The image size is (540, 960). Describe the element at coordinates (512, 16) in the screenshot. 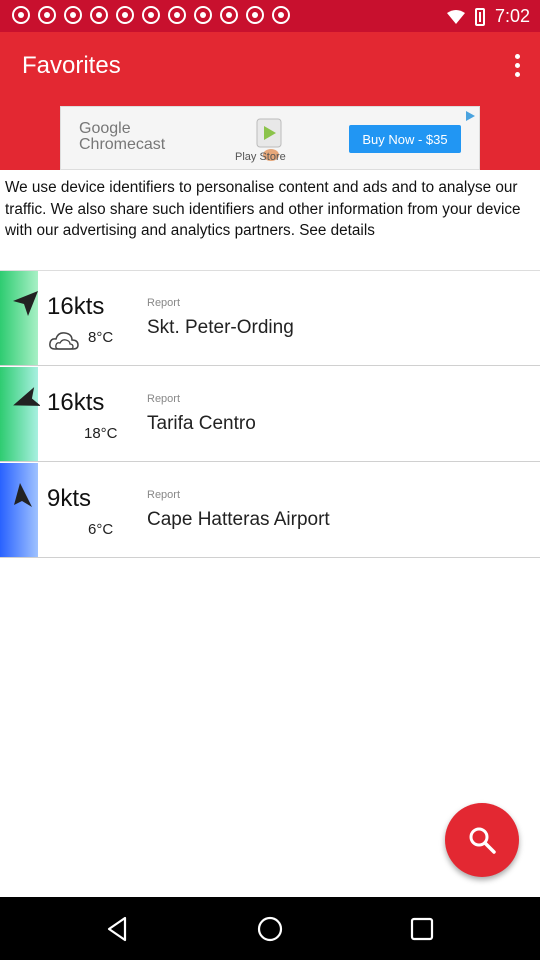

I see `status-time: 7:02` at that location.